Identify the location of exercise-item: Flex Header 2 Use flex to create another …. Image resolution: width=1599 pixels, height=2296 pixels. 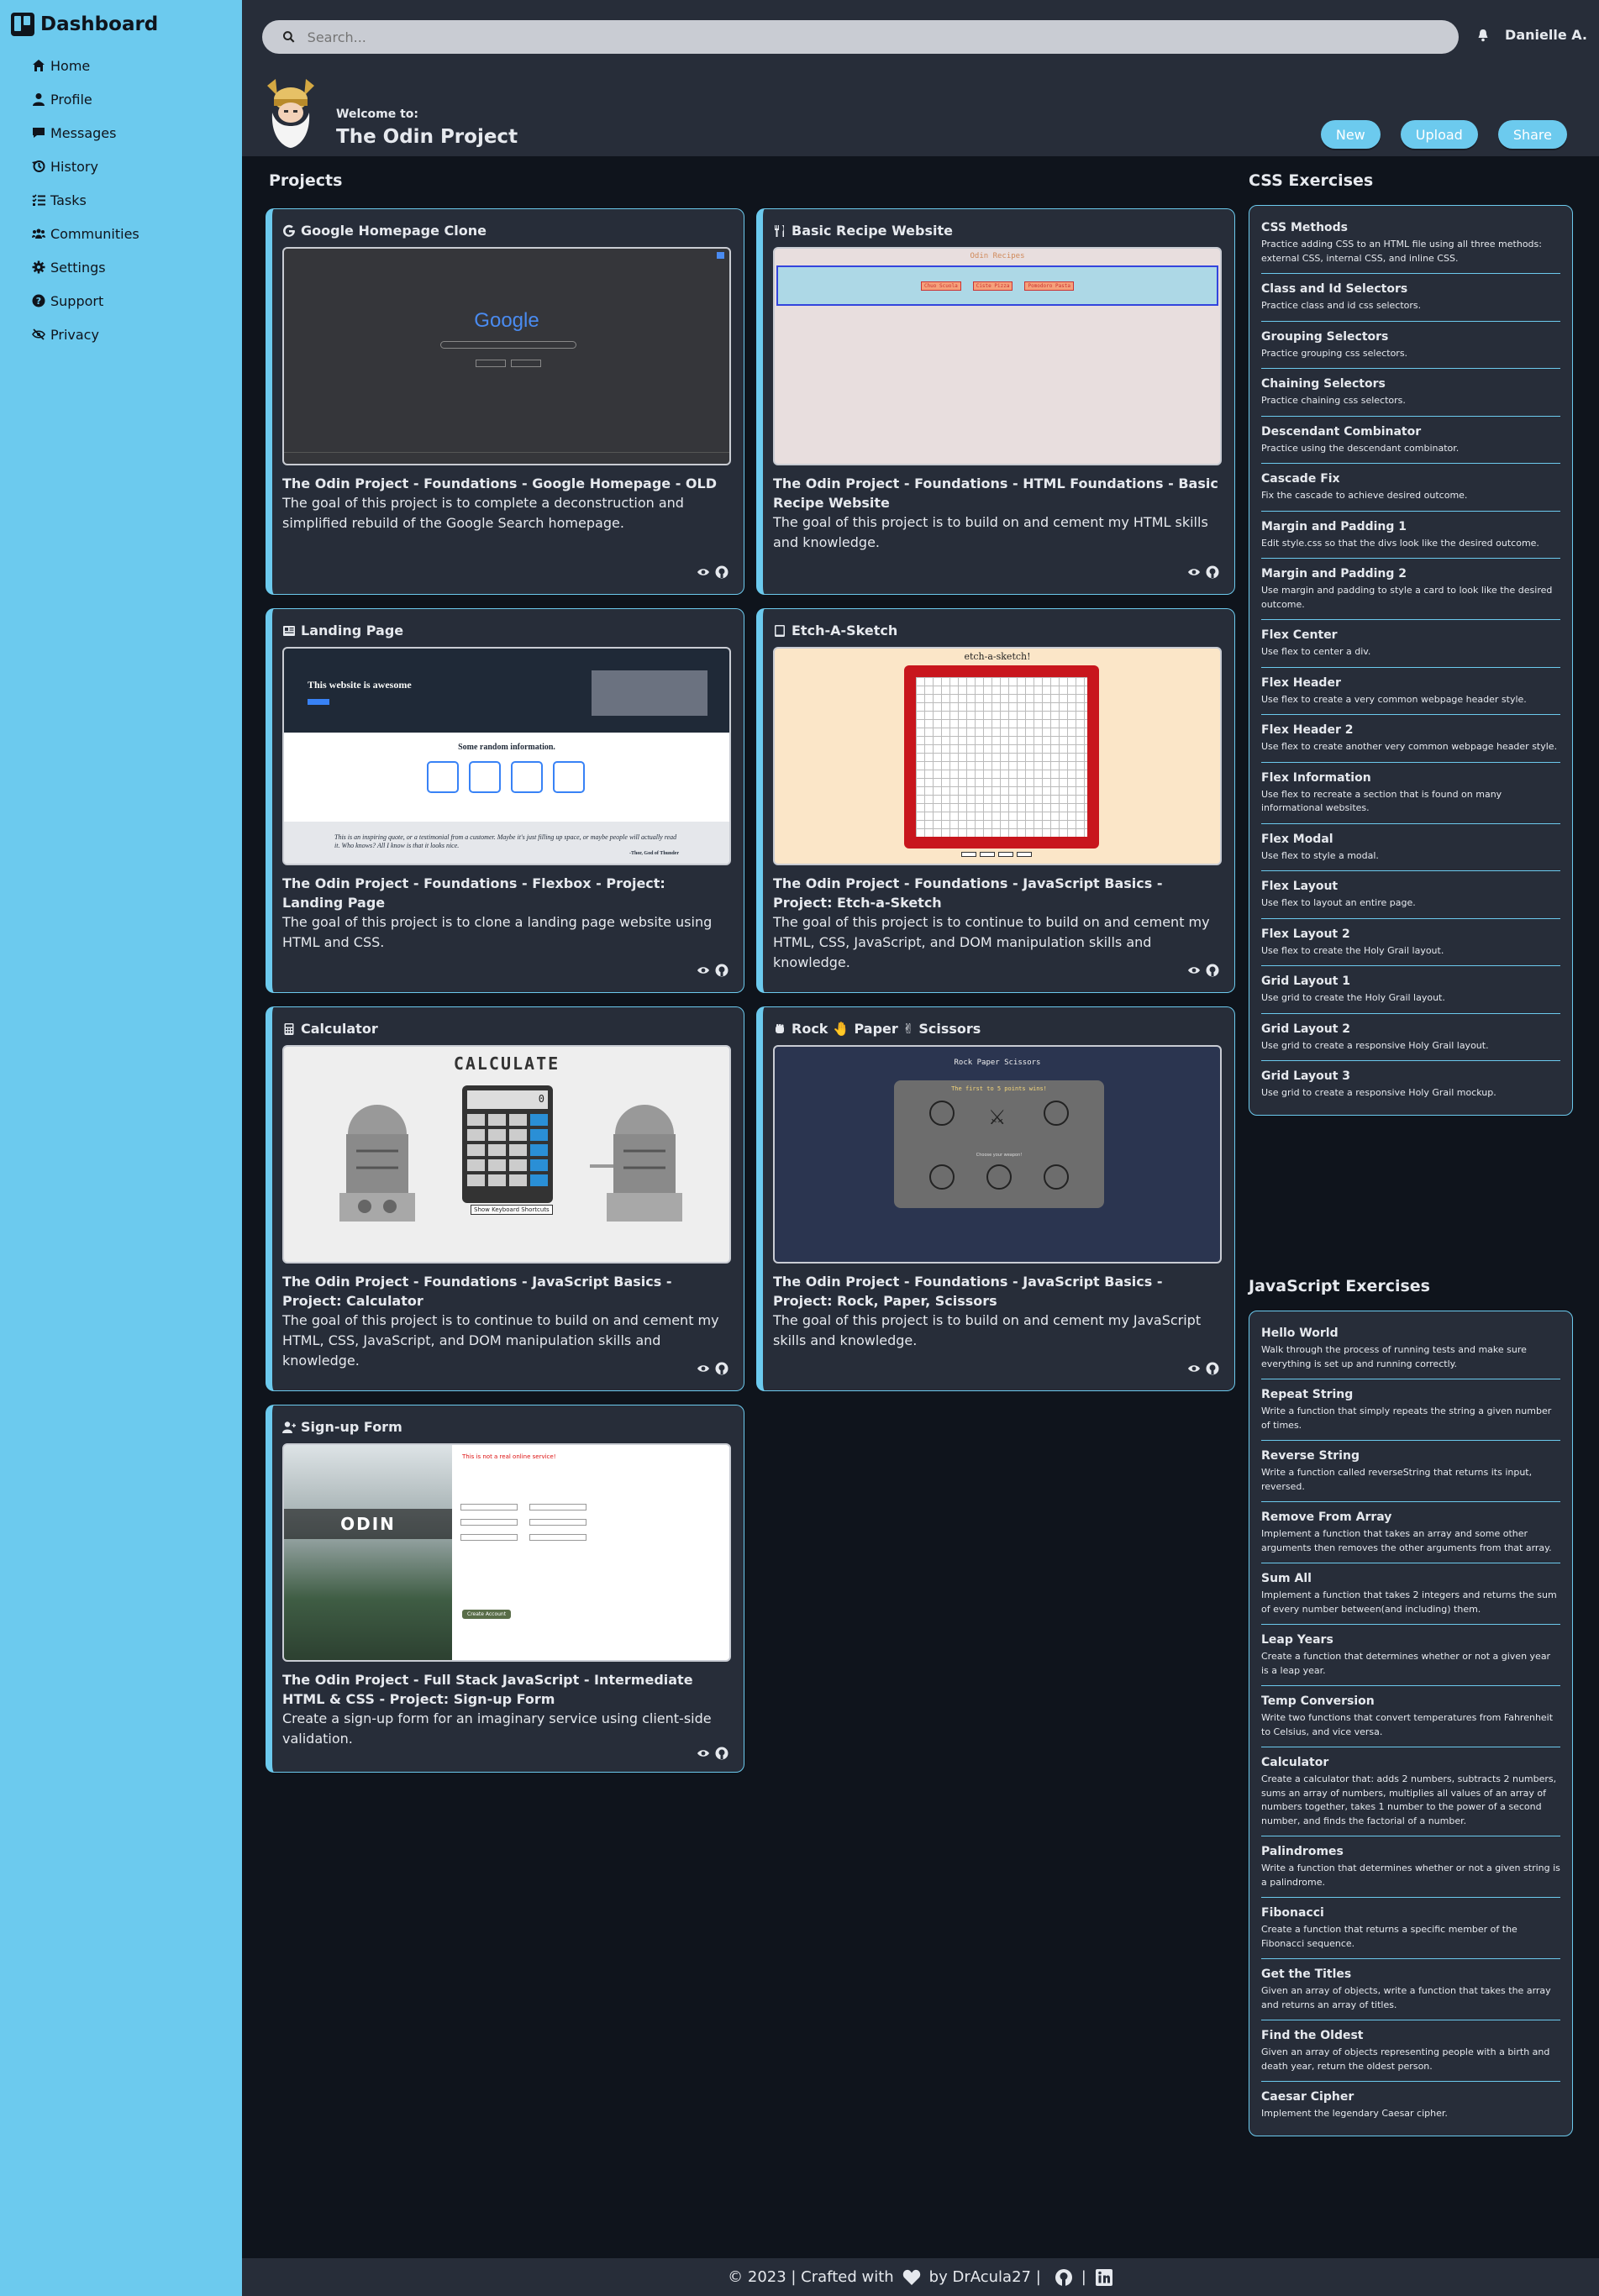
(1410, 739).